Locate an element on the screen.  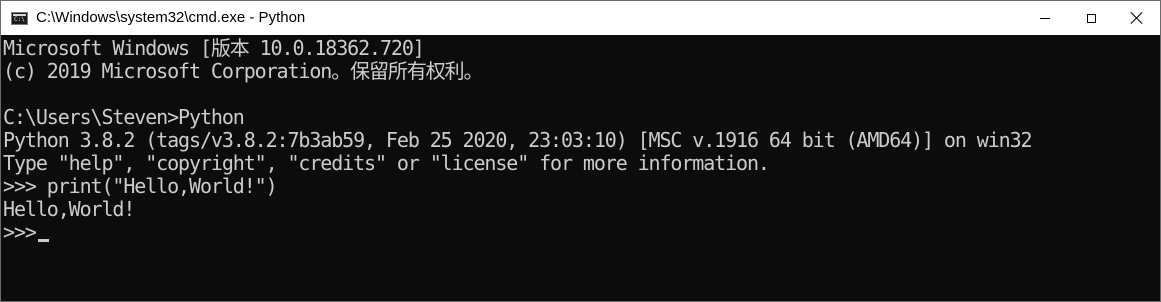
python-prompt: >>> is located at coordinates (20, 232).